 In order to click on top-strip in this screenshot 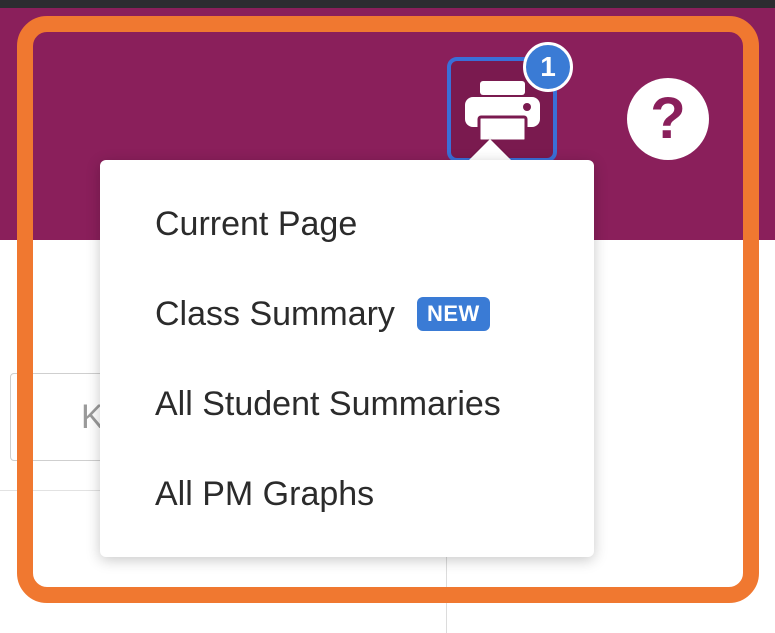, I will do `click(387, 4)`.